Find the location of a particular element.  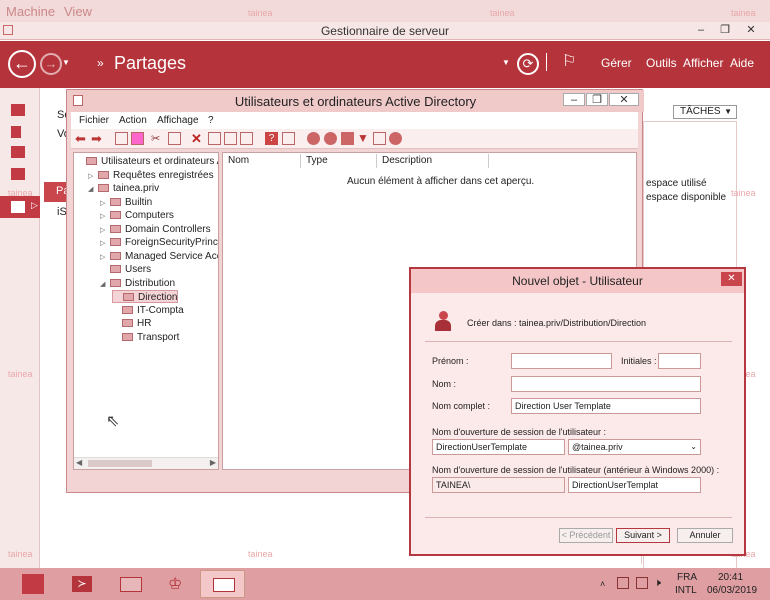

cancel-button: Annuler is located at coordinates (705, 535).